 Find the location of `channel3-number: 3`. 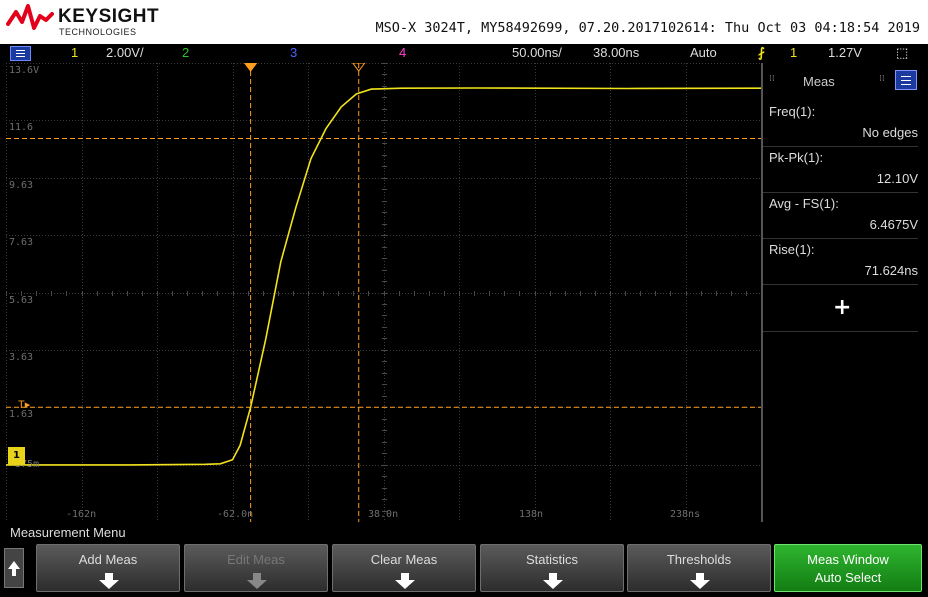

channel3-number: 3 is located at coordinates (293, 52).